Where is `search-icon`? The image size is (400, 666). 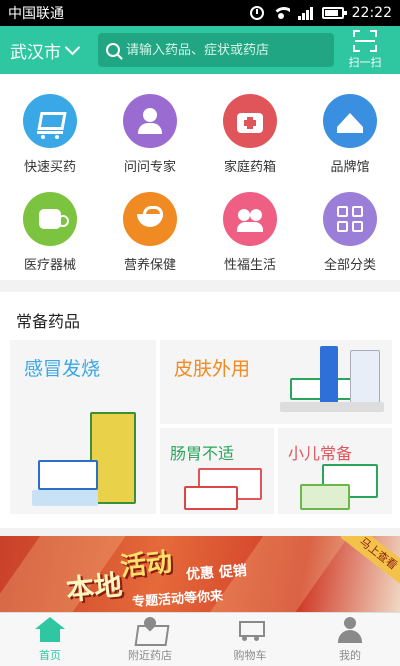 search-icon is located at coordinates (113, 50).